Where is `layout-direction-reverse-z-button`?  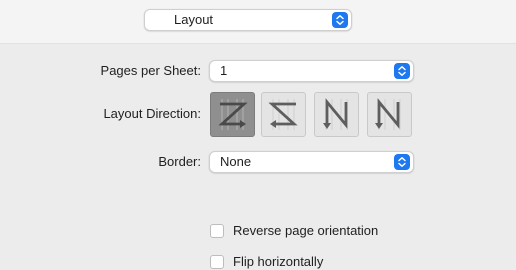 layout-direction-reverse-z-button is located at coordinates (283, 114).